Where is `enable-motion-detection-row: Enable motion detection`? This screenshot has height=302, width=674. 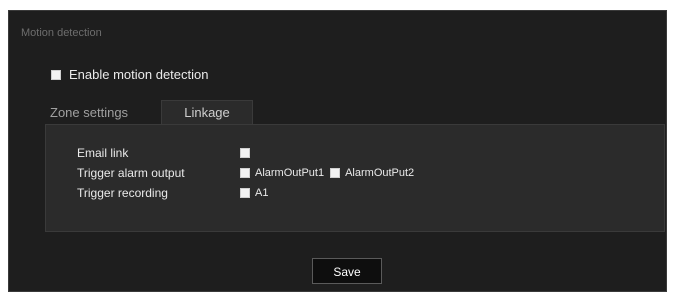
enable-motion-detection-row: Enable motion detection is located at coordinates (129, 74).